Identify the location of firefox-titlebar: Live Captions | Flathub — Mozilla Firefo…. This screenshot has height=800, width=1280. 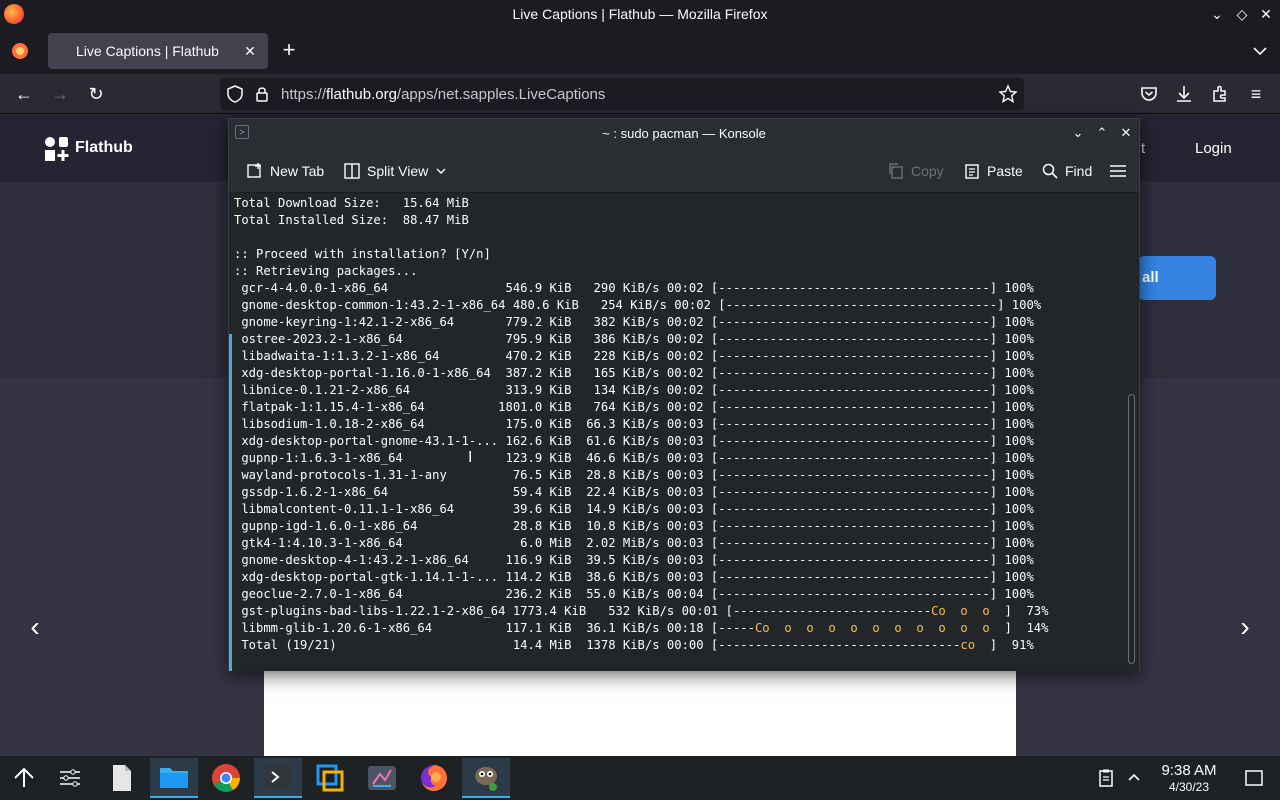
(640, 14).